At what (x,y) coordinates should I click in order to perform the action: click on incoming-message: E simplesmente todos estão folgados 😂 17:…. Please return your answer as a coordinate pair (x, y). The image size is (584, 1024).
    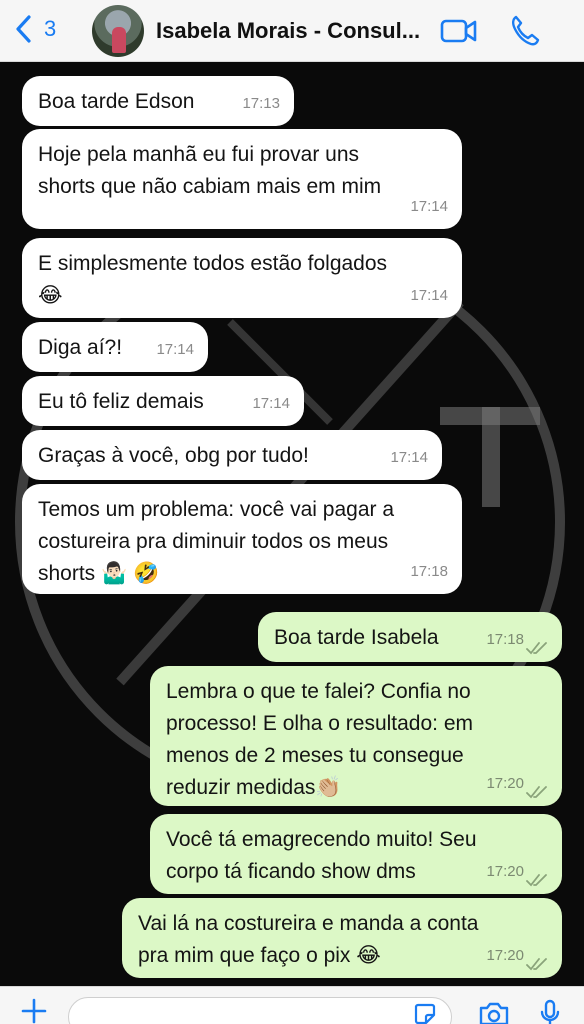
    Looking at the image, I should click on (242, 278).